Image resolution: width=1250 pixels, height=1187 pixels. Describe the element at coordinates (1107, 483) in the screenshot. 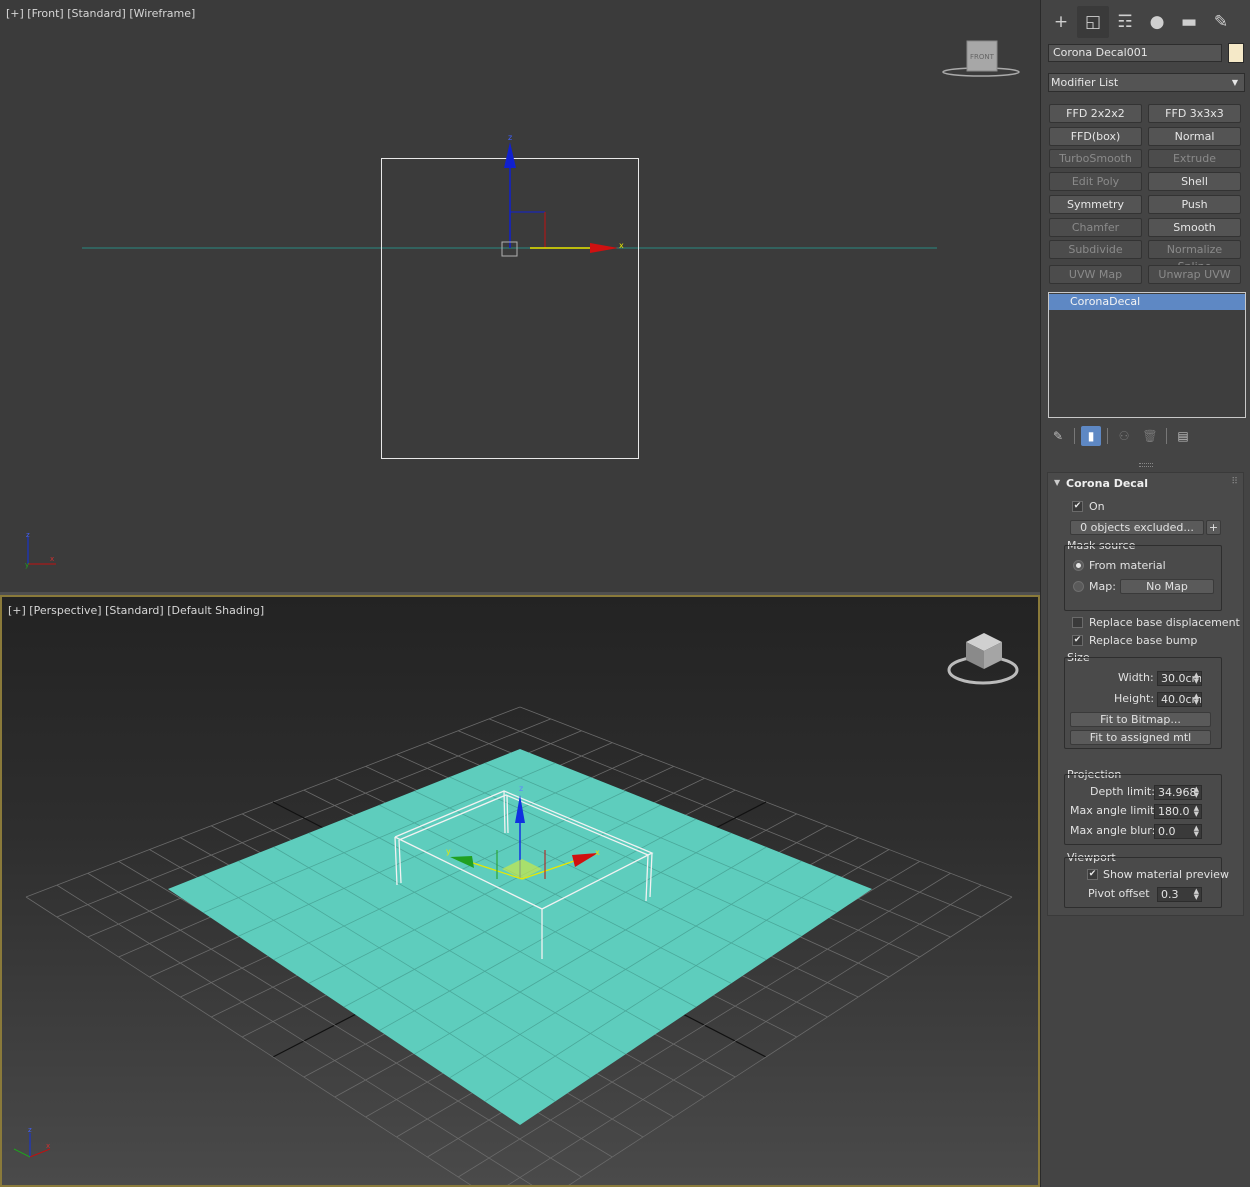

I see `rollout-title: Corona Decal` at that location.